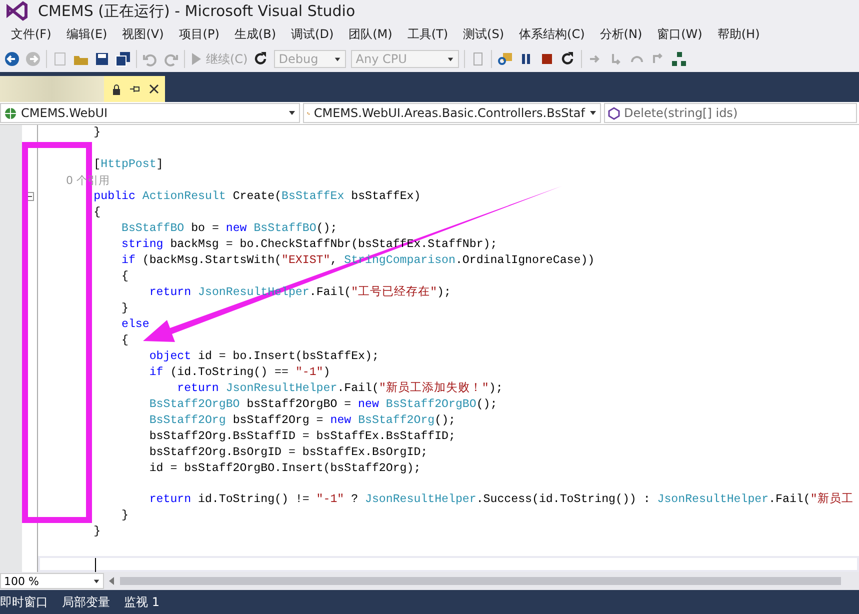 Image resolution: width=859 pixels, height=614 pixels. I want to click on pin-icon, so click(135, 89).